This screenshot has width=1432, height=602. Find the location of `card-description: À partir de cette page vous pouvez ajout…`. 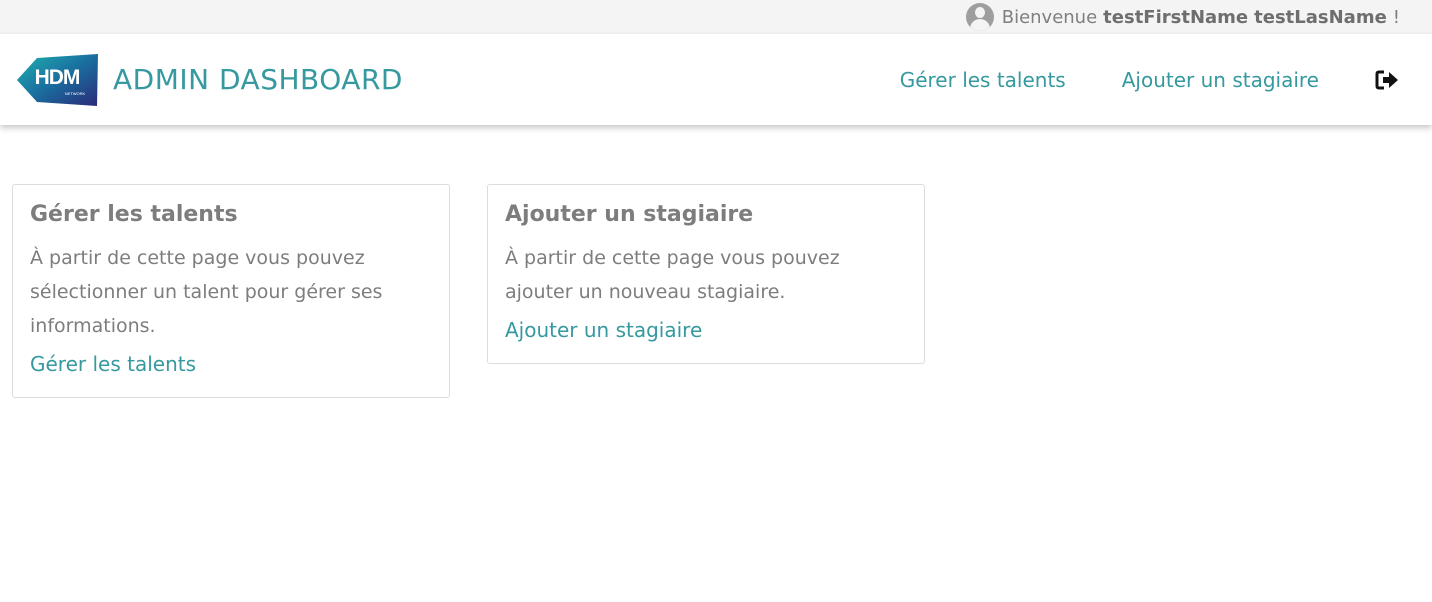

card-description: À partir de cette page vous pouvez ajout… is located at coordinates (672, 275).